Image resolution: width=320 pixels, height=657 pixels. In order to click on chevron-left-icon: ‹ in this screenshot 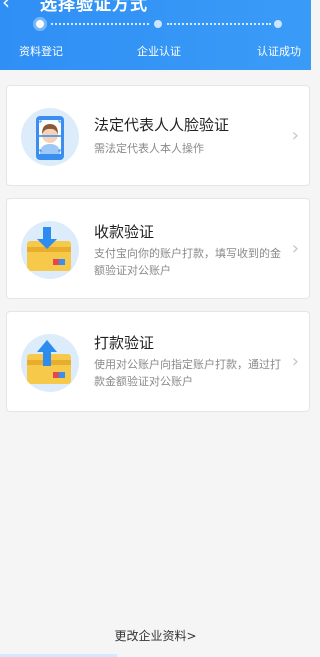, I will do `click(12, 6)`.